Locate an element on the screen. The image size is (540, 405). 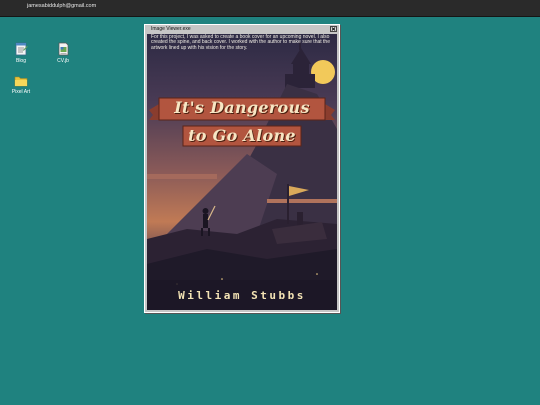
desktop-icon-cv: CV.jb is located at coordinates (63, 53).